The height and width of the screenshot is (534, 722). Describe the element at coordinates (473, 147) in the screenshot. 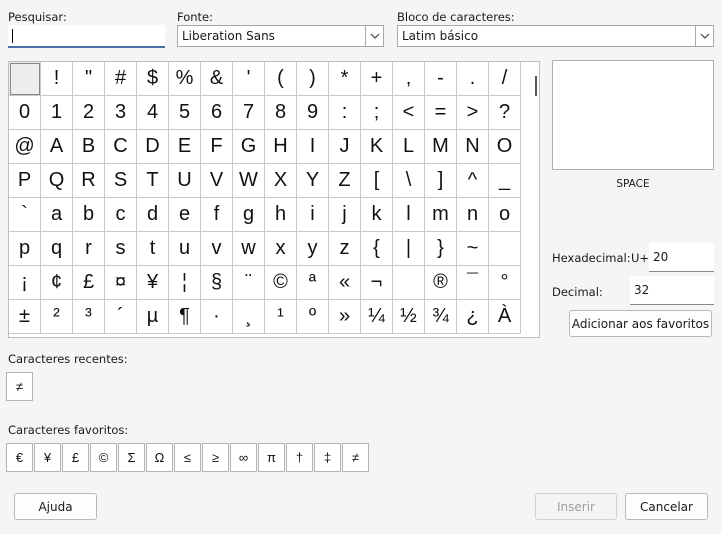

I see `character-cell: N` at that location.